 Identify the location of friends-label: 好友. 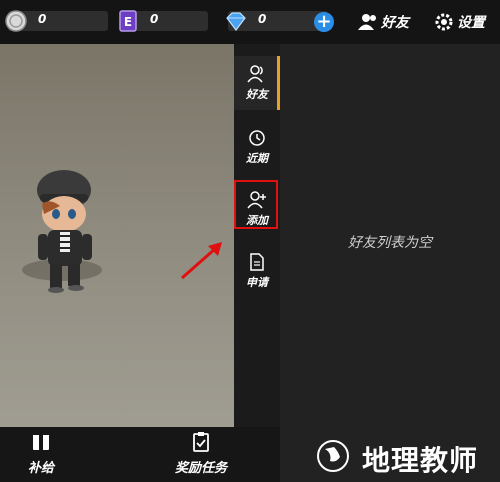
(395, 23).